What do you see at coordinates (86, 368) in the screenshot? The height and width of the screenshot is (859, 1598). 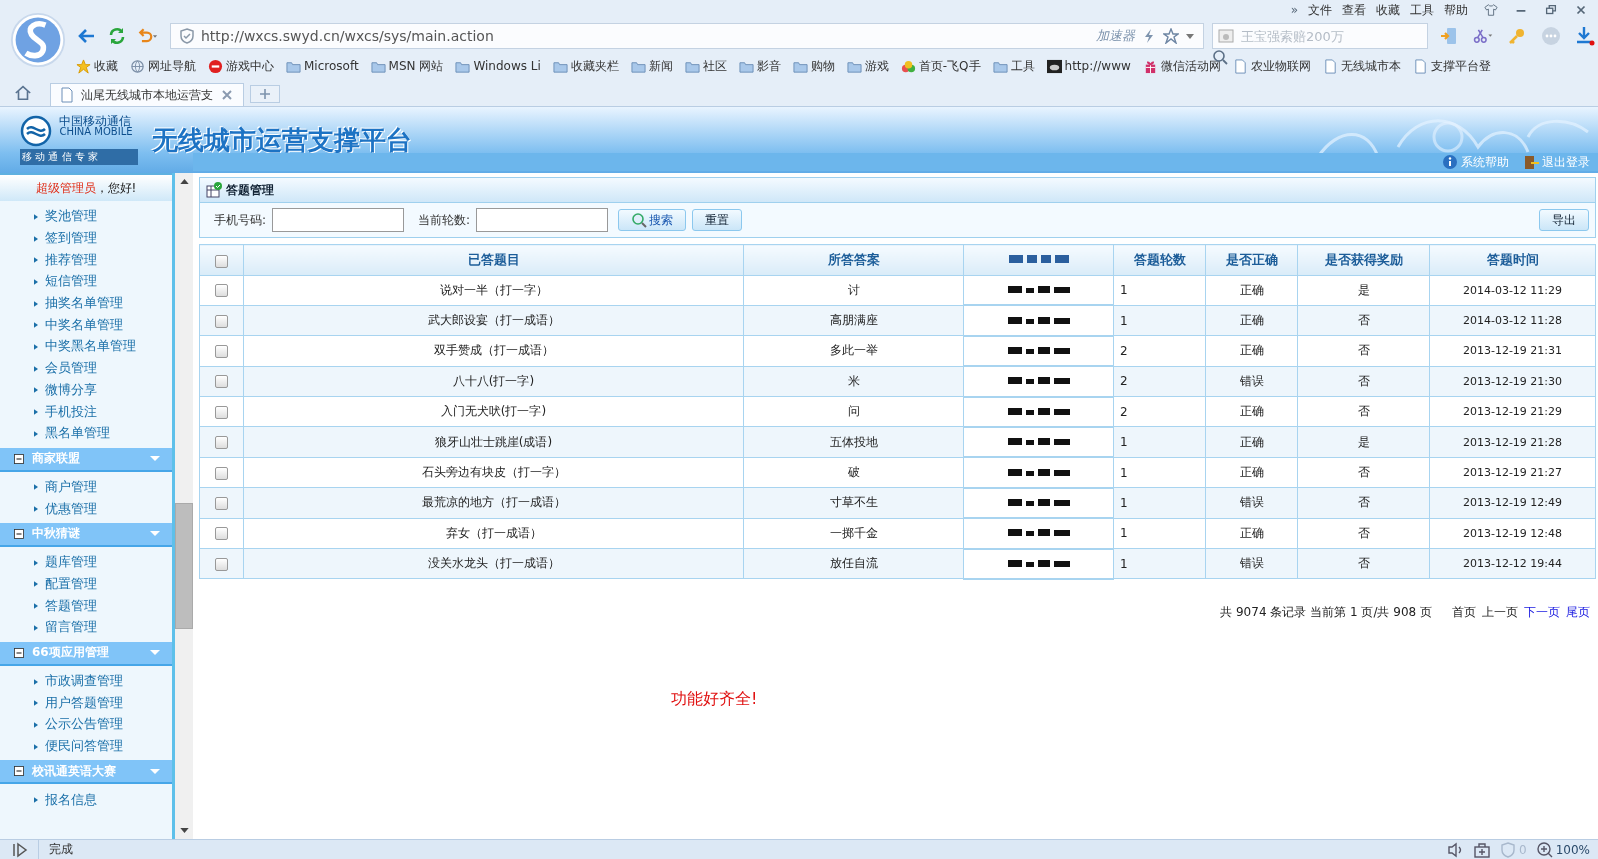 I see `sidebar-item: 会员管理` at bounding box center [86, 368].